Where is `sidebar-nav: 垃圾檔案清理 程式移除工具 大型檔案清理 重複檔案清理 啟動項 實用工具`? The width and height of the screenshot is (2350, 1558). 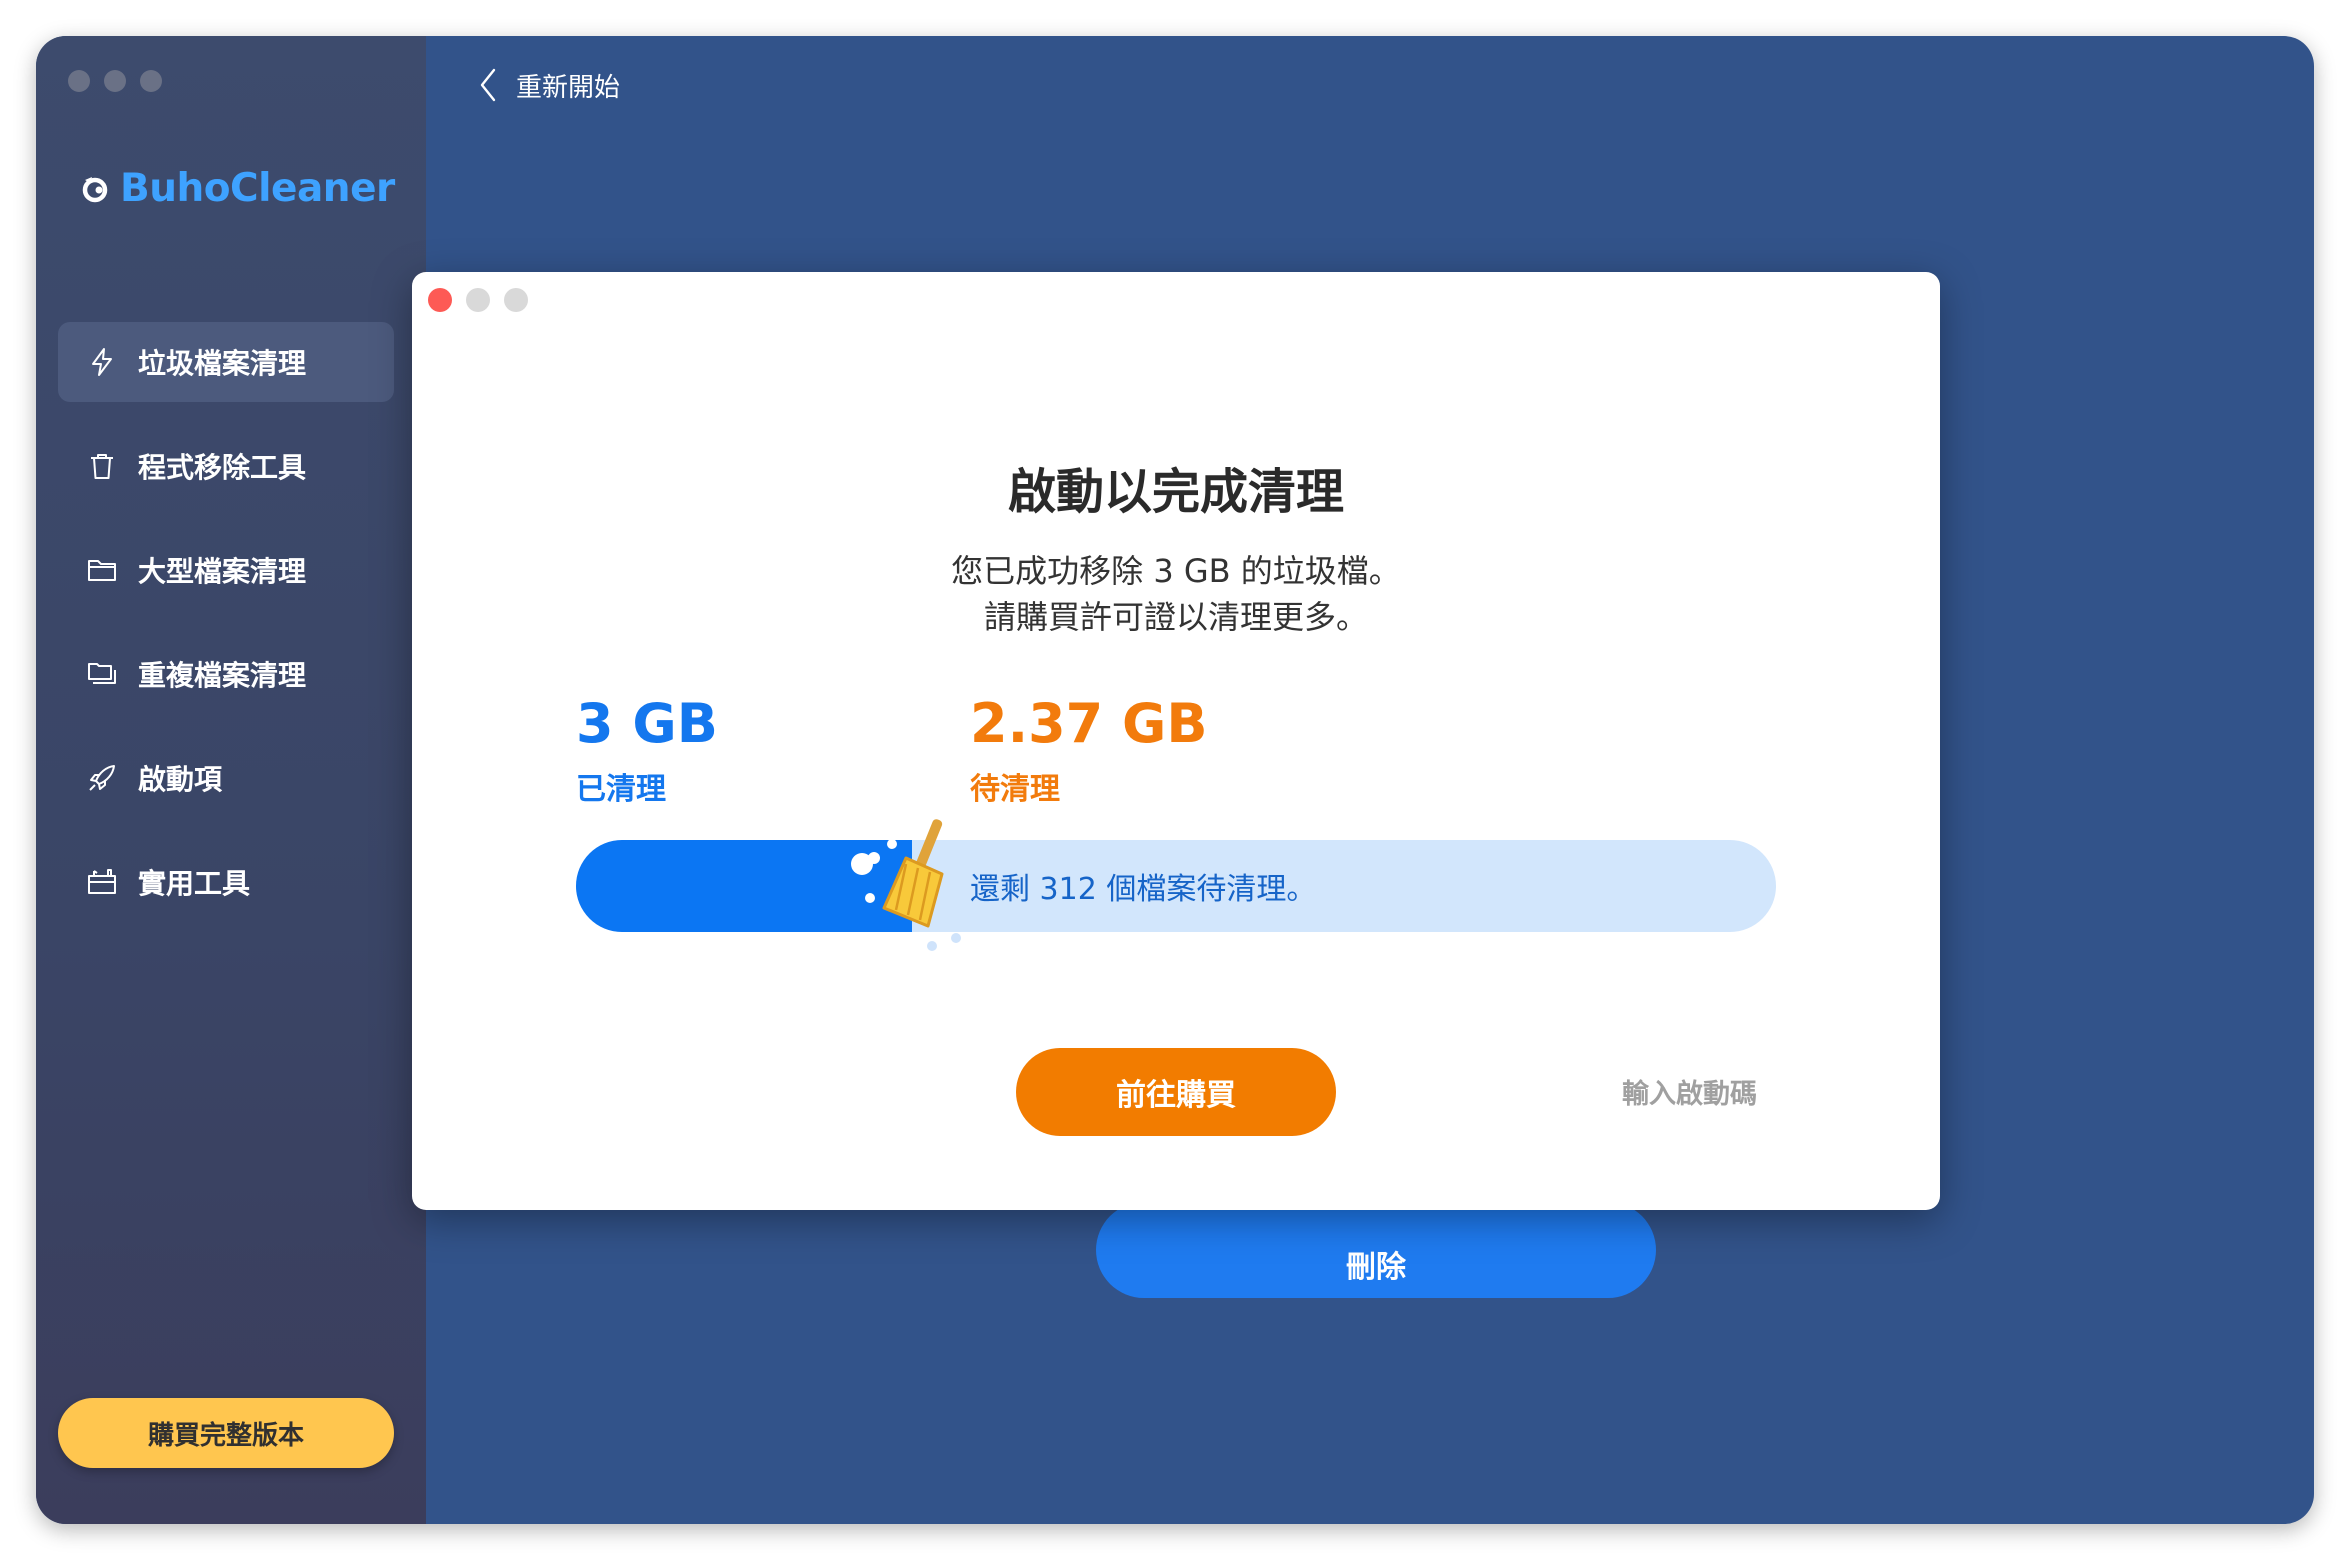
sidebar-nav: 垃圾檔案清理 程式移除工具 大型檔案清理 重複檔案清理 啟動項 實用工具 is located at coordinates (226, 634).